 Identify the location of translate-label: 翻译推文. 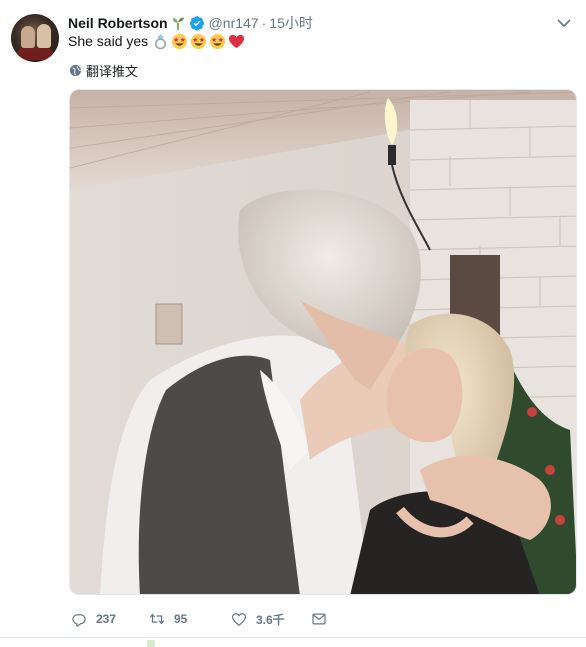
(112, 71).